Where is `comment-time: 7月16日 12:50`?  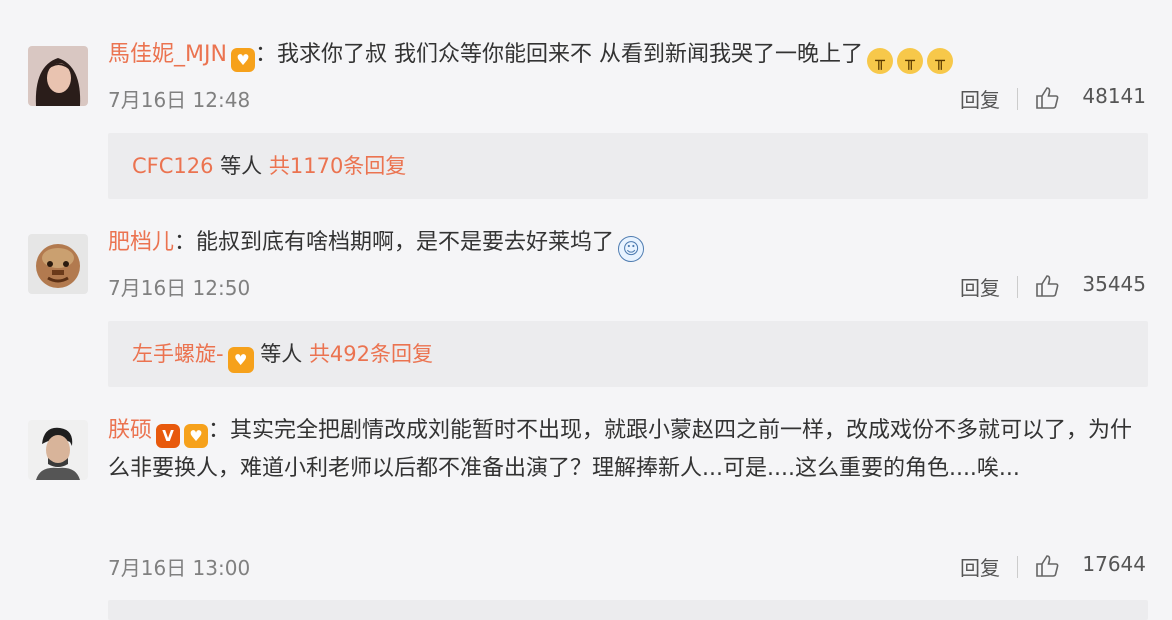
comment-time: 7月16日 12:50 is located at coordinates (179, 288).